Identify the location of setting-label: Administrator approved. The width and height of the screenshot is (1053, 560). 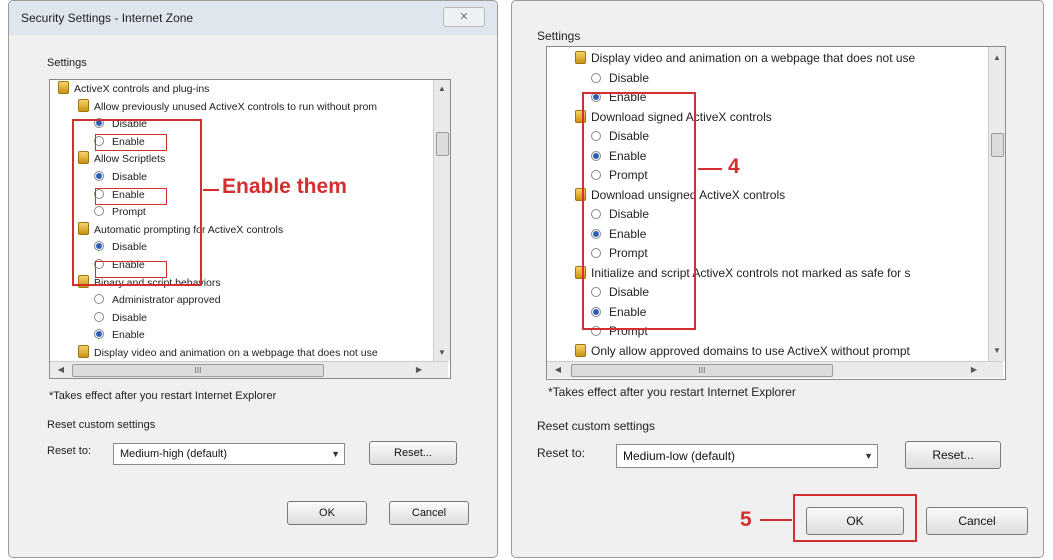
(166, 300).